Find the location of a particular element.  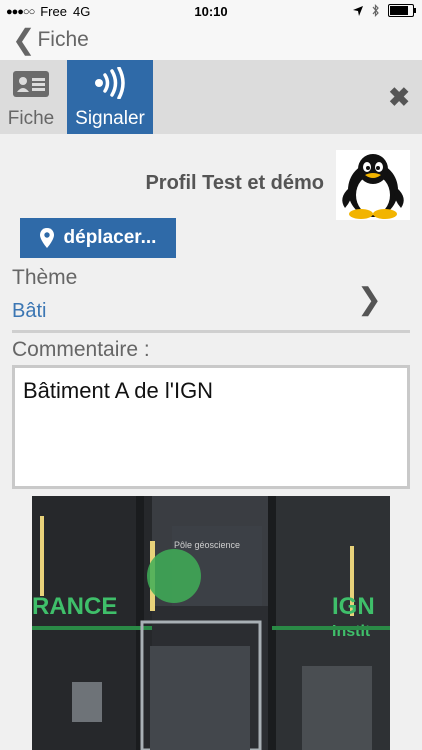

theme-value: Bâti is located at coordinates (29, 311).